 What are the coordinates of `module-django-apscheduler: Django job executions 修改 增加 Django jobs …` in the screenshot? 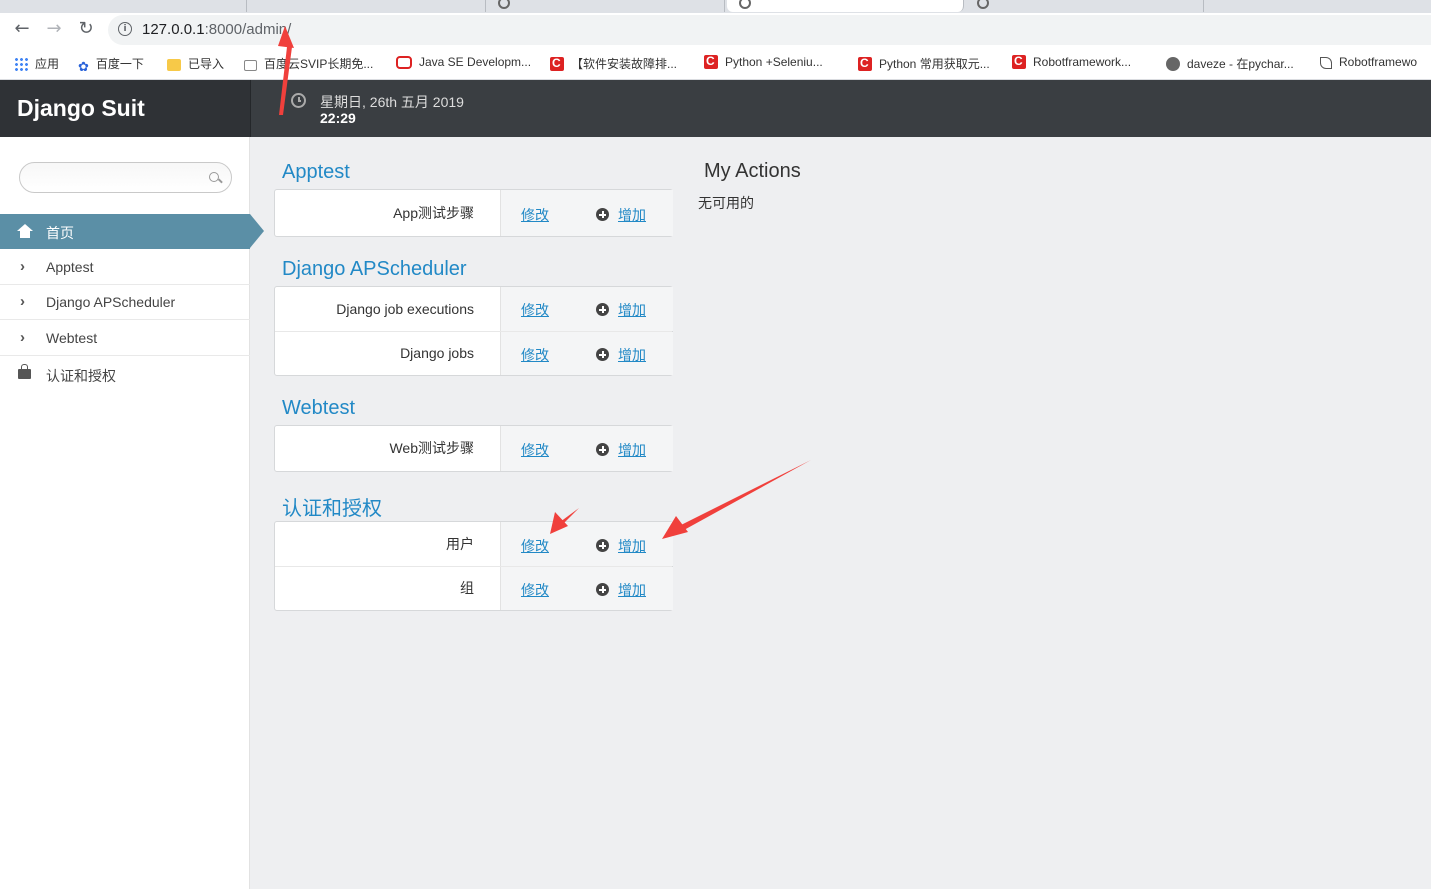 It's located at (473, 331).